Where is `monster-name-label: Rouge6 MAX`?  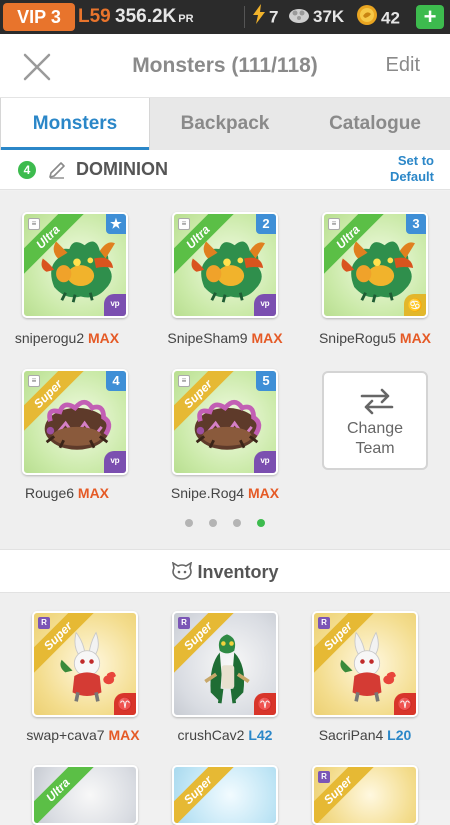
monster-name-label: Rouge6 MAX is located at coordinates (71, 493).